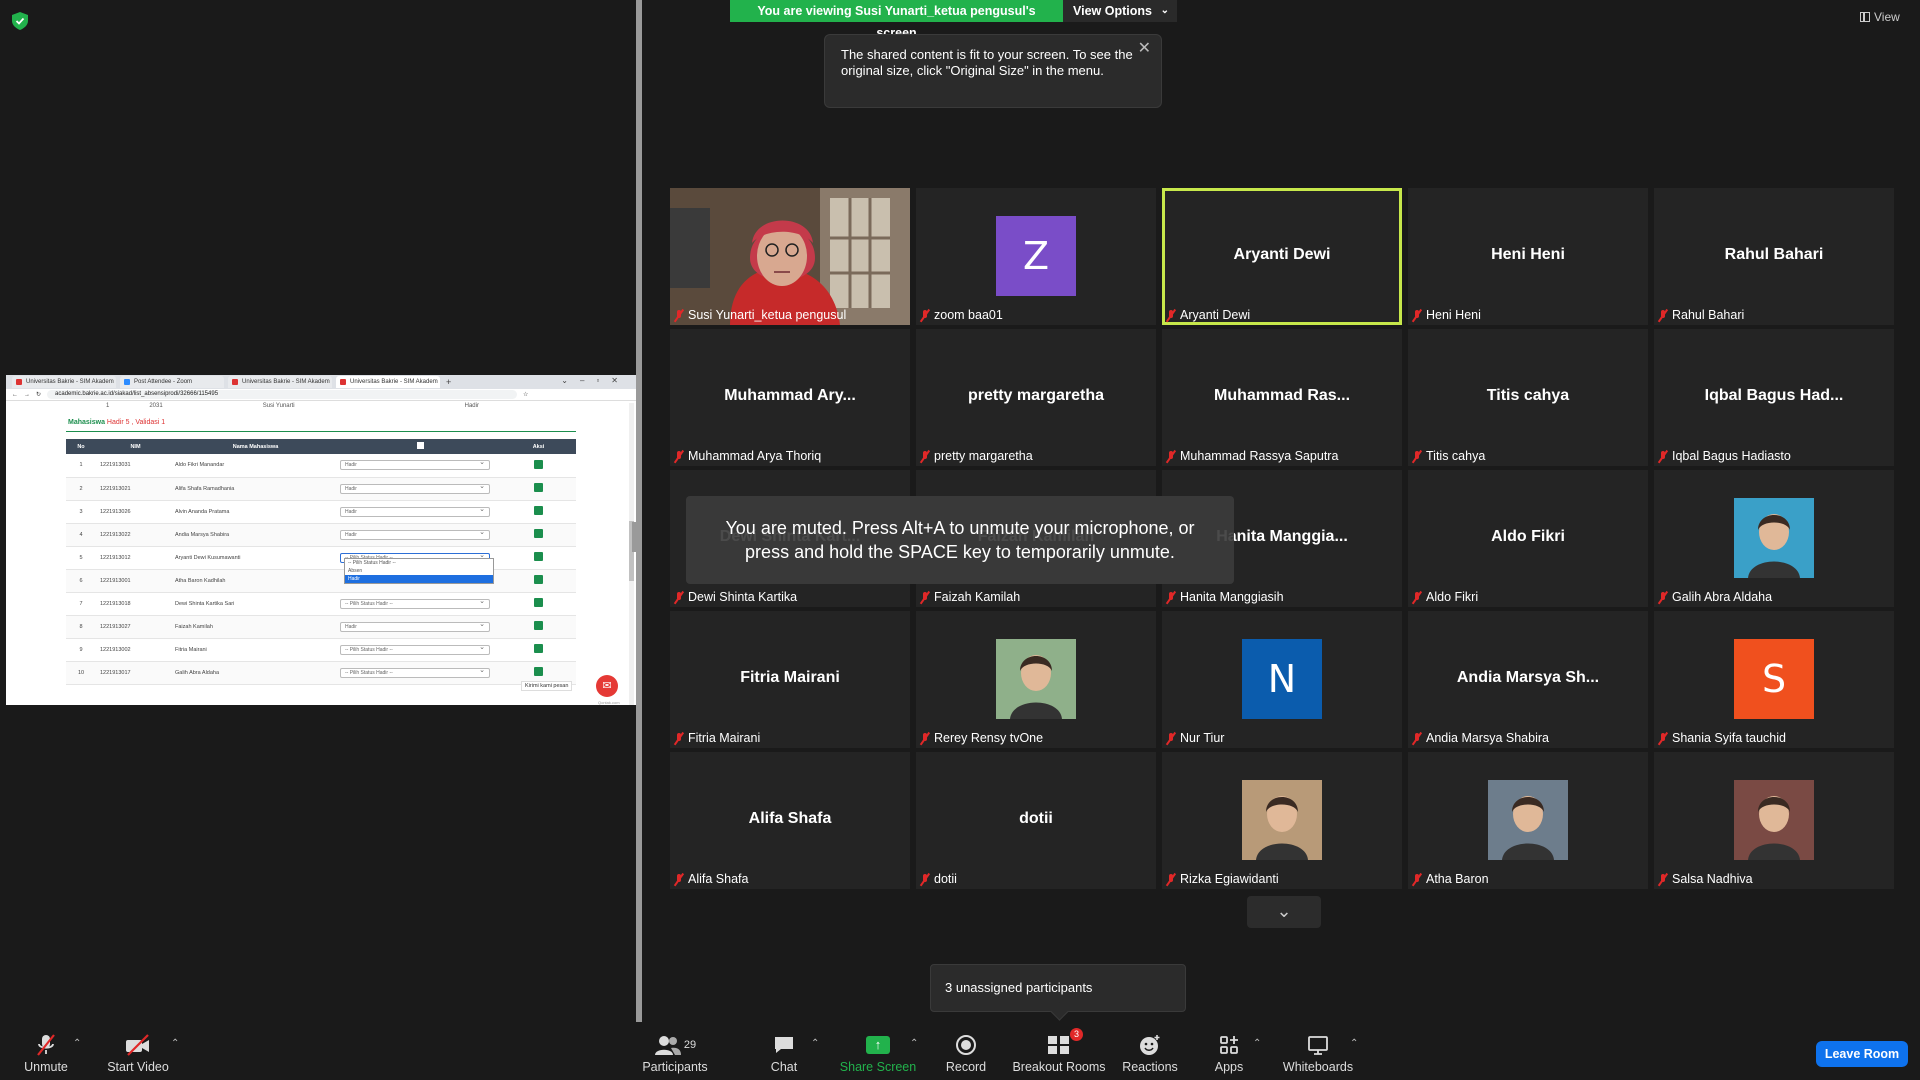 This screenshot has height=1080, width=1920. What do you see at coordinates (1774, 256) in the screenshot?
I see `participant-tile: Rahul Bahari Rahul Bahari` at bounding box center [1774, 256].